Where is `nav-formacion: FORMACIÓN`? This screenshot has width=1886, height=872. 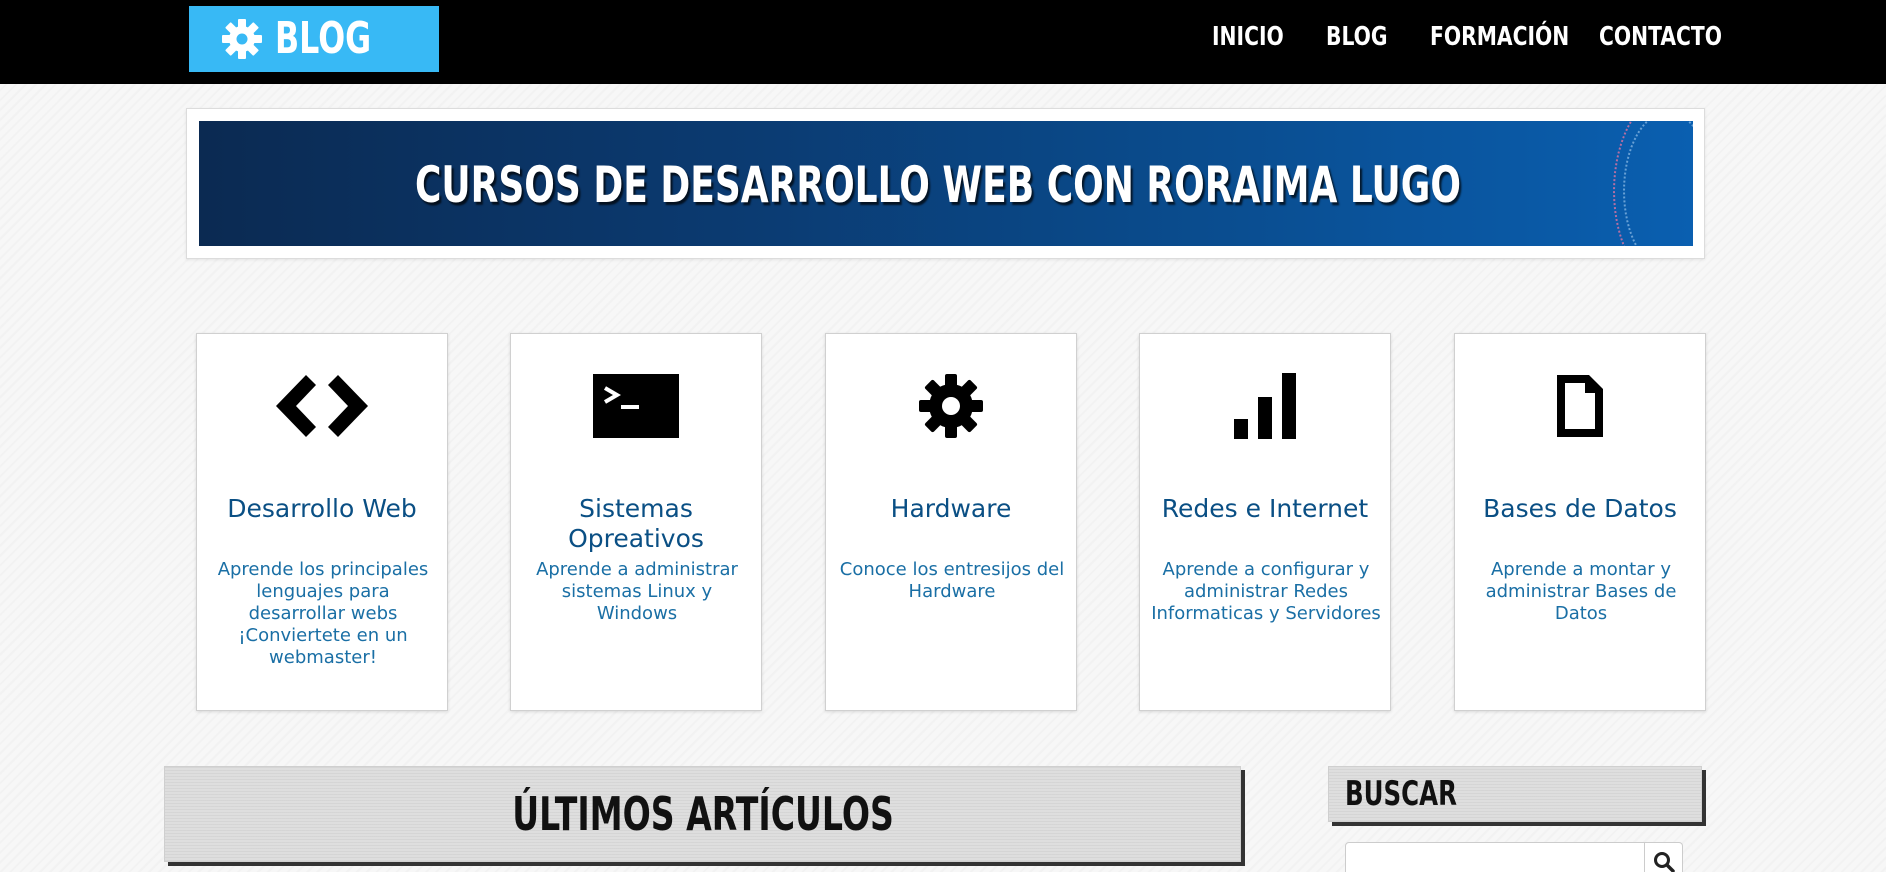
nav-formacion: FORMACIÓN is located at coordinates (1499, 37).